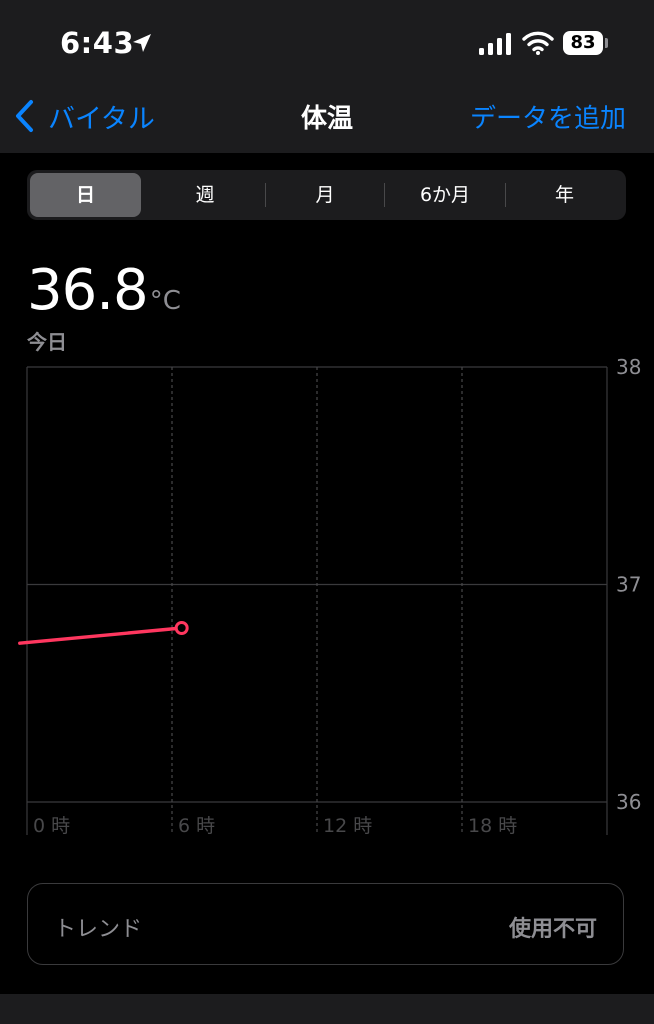  Describe the element at coordinates (196, 826) in the screenshot. I see `x-tick-label-6: 6 時` at that location.